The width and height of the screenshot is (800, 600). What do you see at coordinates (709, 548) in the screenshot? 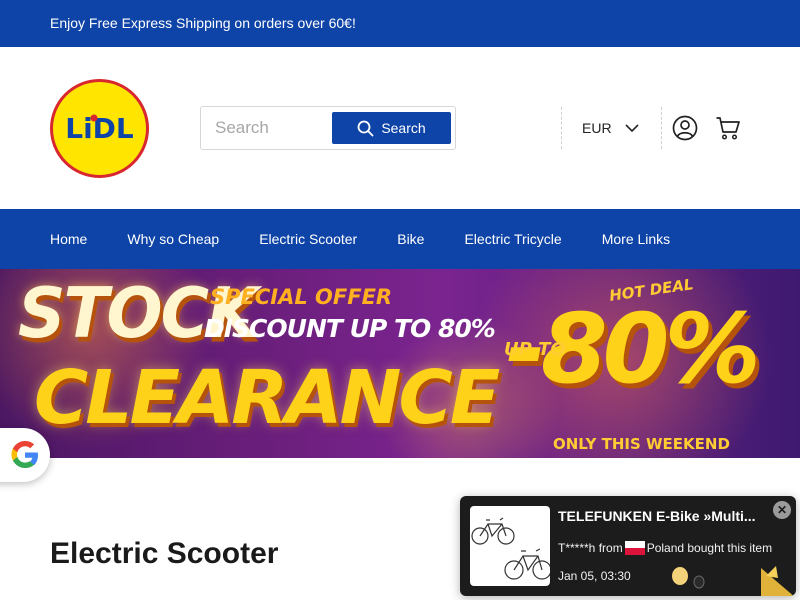
I see `popup-location: Poland bought this item` at bounding box center [709, 548].